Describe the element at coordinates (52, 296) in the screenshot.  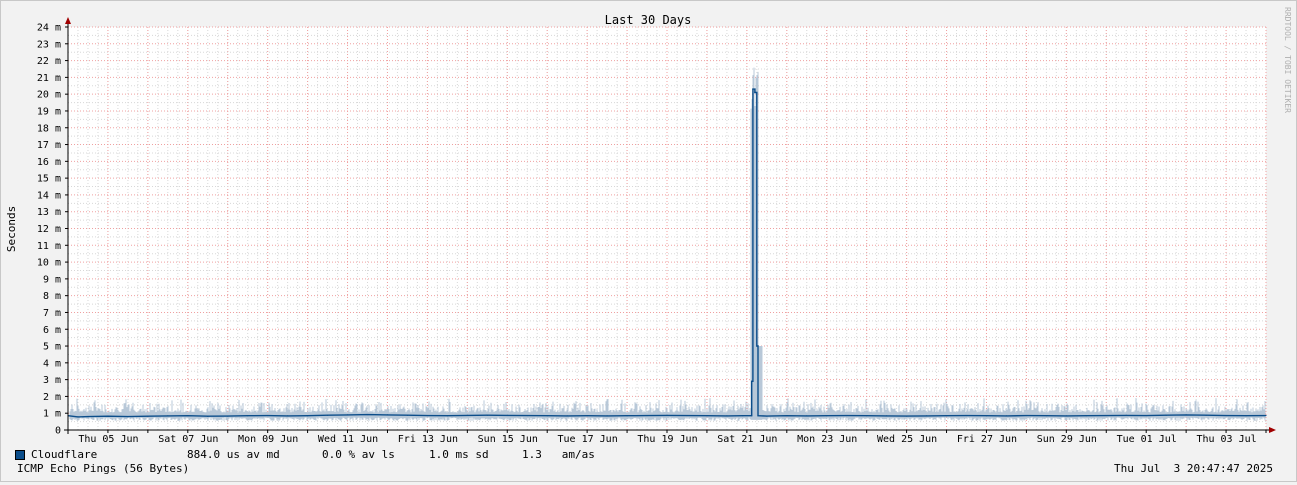
I see `y-tick-label: 8 m` at that location.